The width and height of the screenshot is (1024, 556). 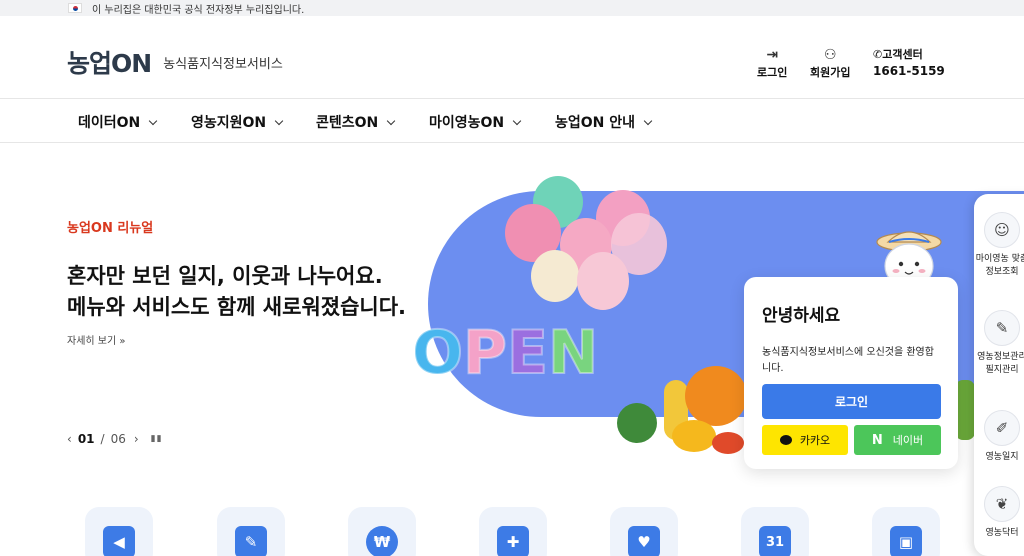 What do you see at coordinates (851, 401) in the screenshot?
I see `login-button: 로그인` at bounding box center [851, 401].